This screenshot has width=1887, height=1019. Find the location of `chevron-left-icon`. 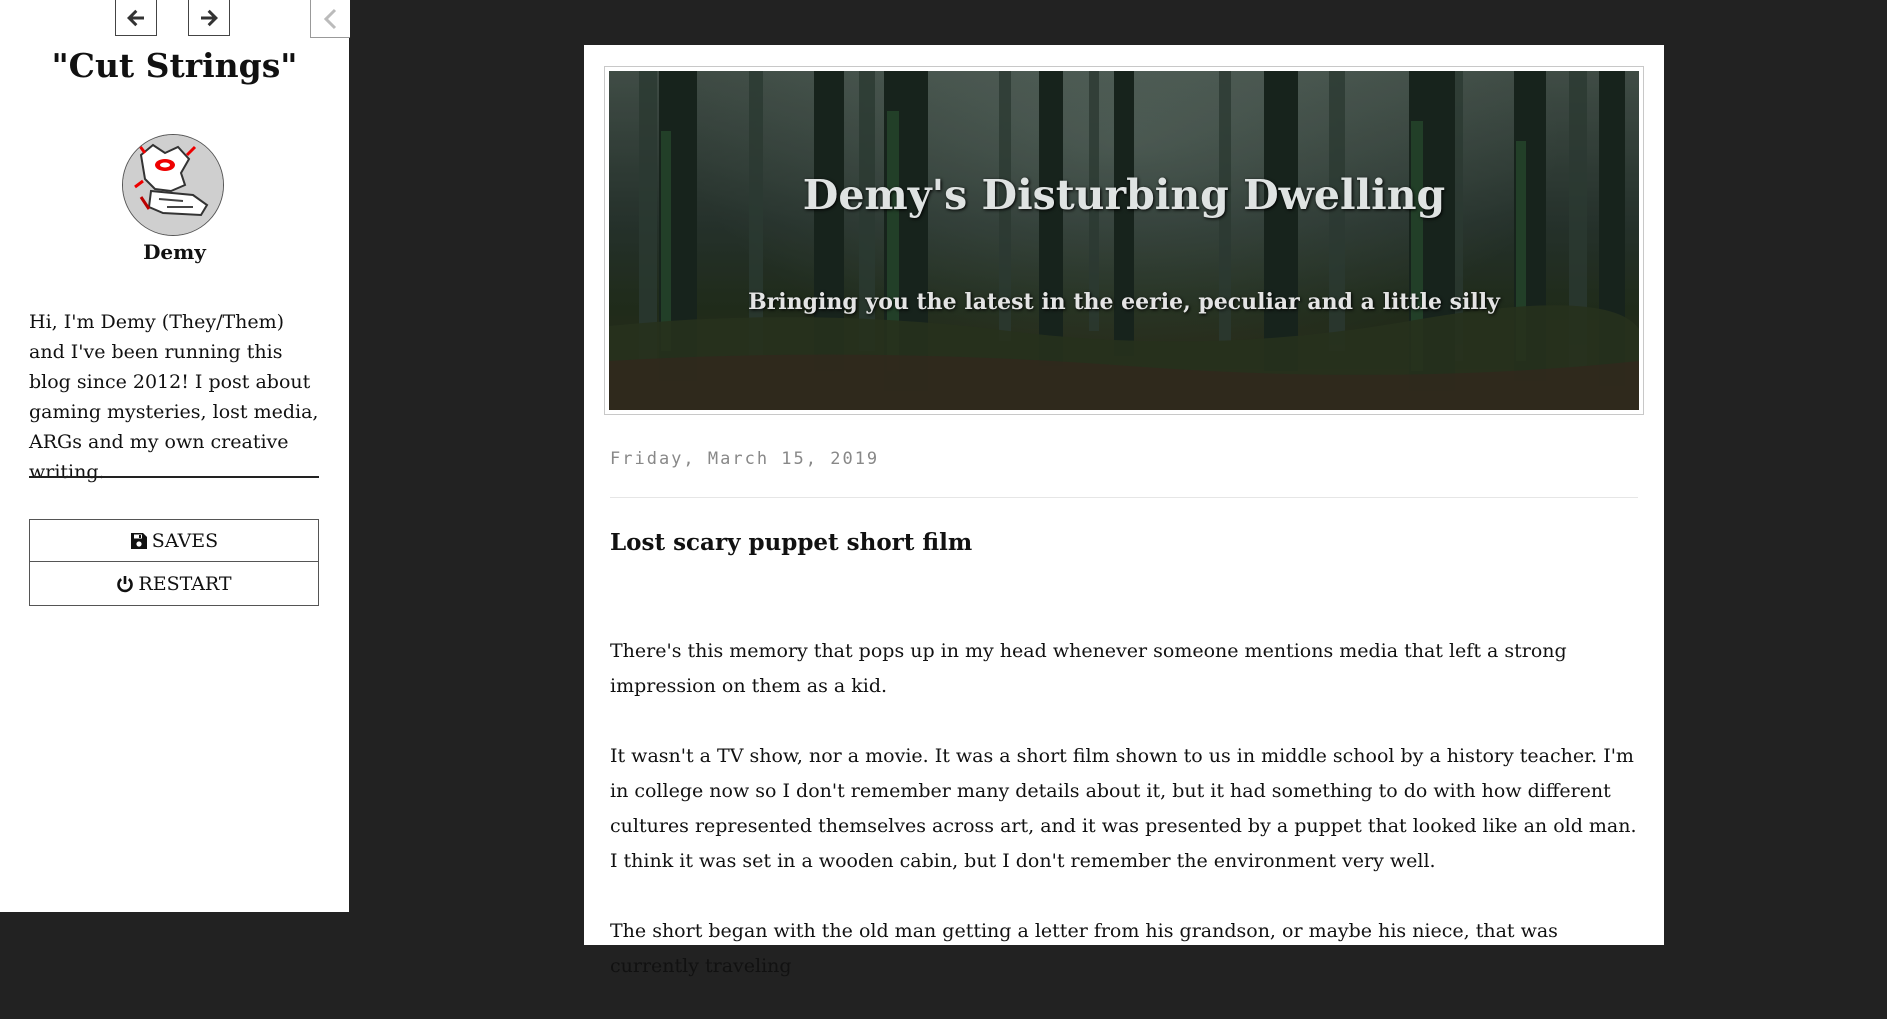

chevron-left-icon is located at coordinates (329, 18).